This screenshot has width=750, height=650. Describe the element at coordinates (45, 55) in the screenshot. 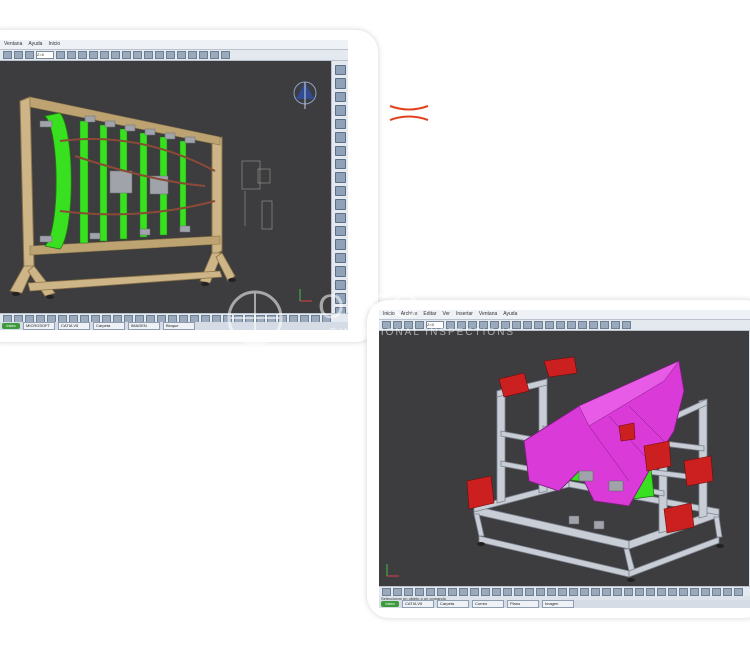

I see `coordinate-field: Z=0` at that location.